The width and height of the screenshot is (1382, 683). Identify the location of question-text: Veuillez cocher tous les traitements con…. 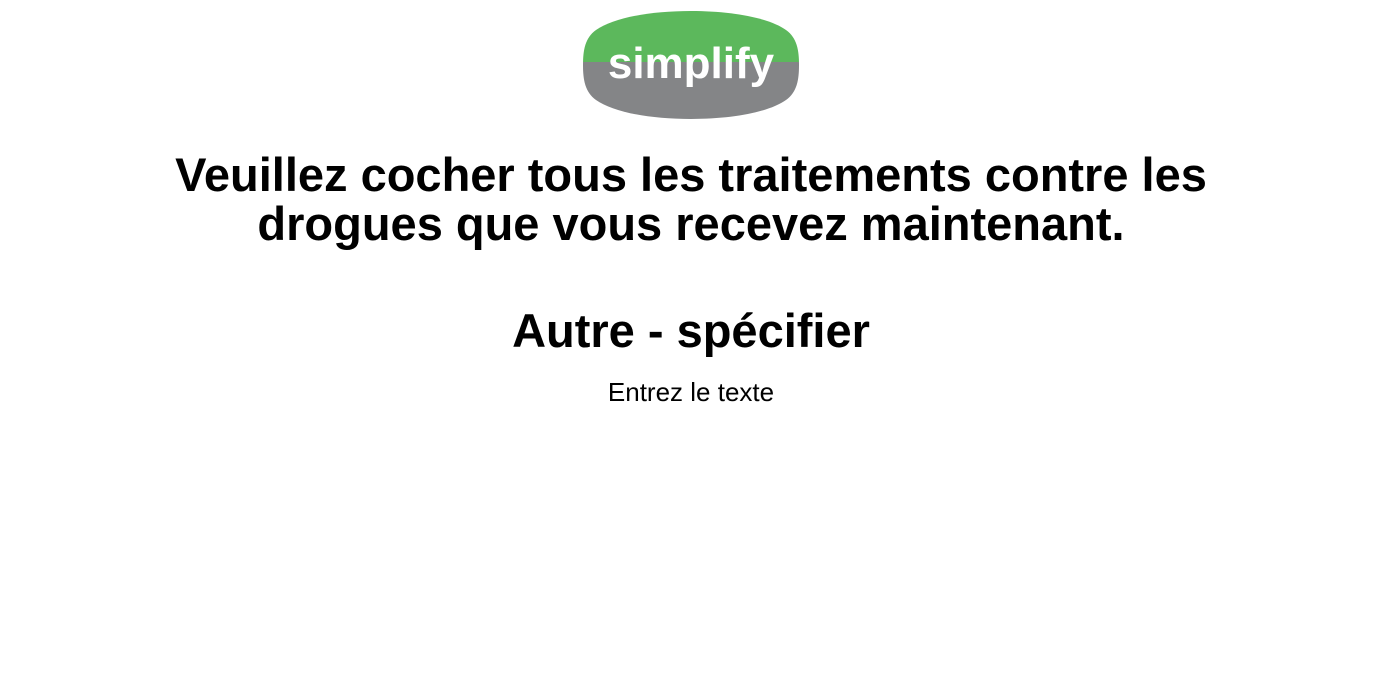
(691, 199).